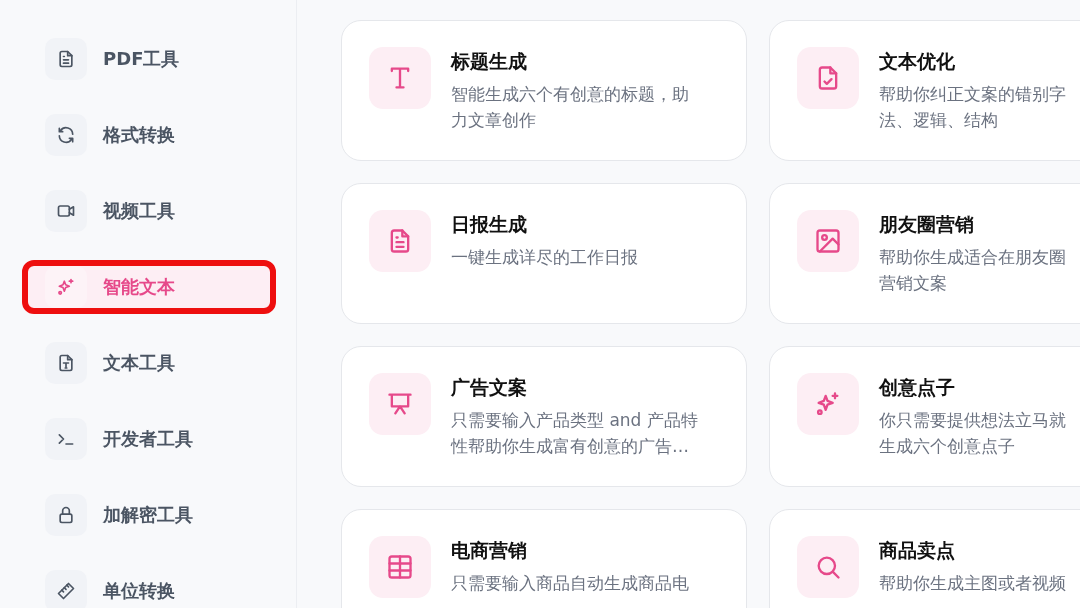 This screenshot has width=1080, height=608. Describe the element at coordinates (66, 515) in the screenshot. I see `lock-icon` at that location.